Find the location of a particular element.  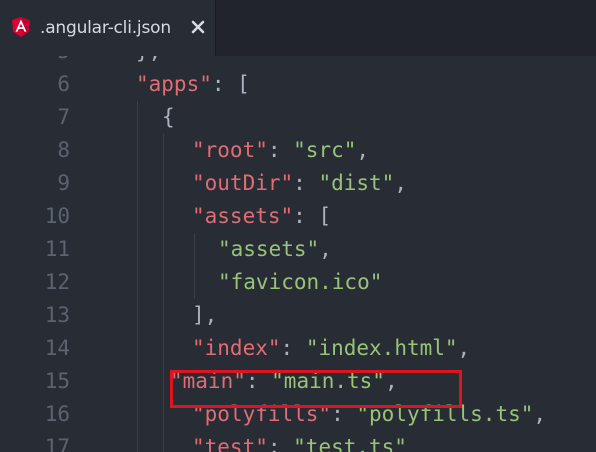

line-number: 11 is located at coordinates (57, 249).